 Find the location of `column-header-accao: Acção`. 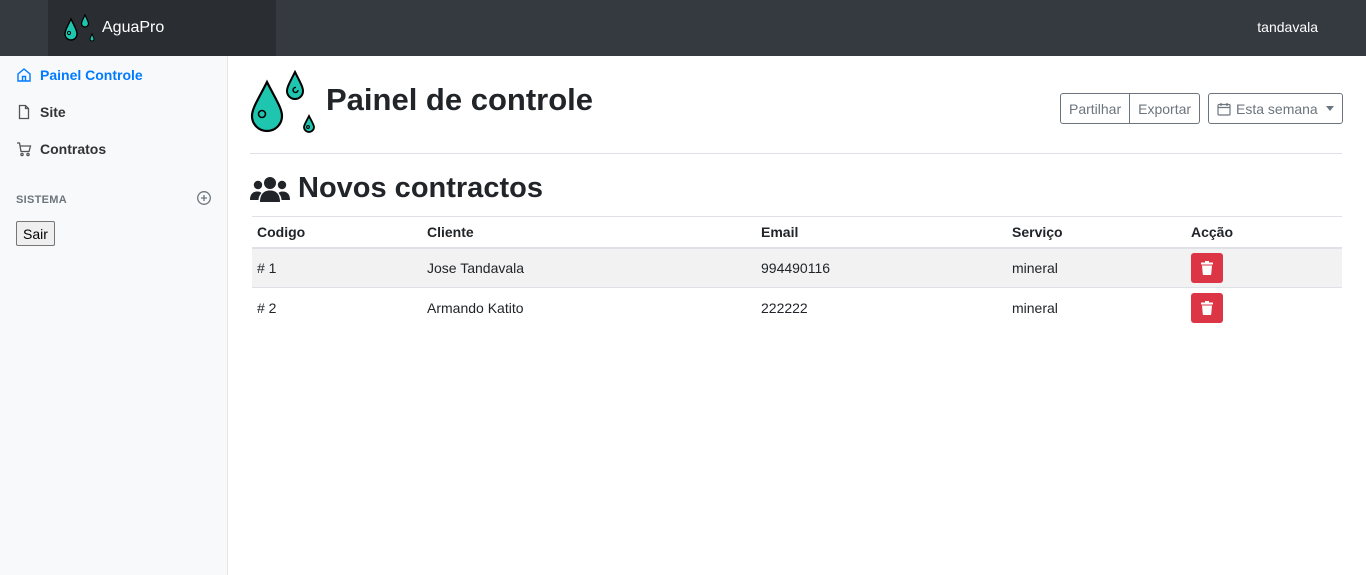

column-header-accao: Acção is located at coordinates (1264, 232).